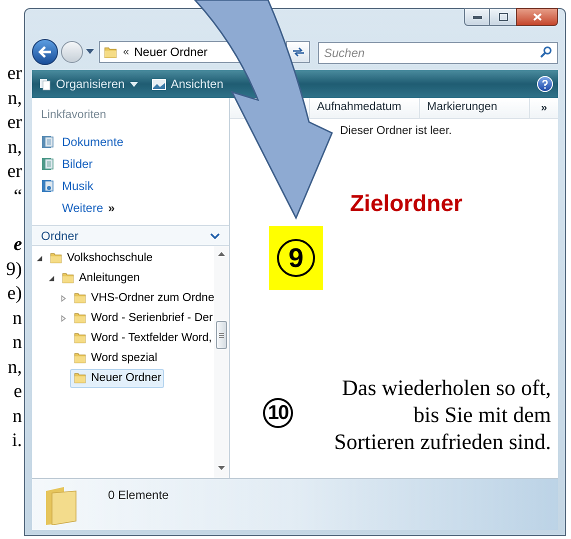  I want to click on step-number: 10, so click(278, 413).